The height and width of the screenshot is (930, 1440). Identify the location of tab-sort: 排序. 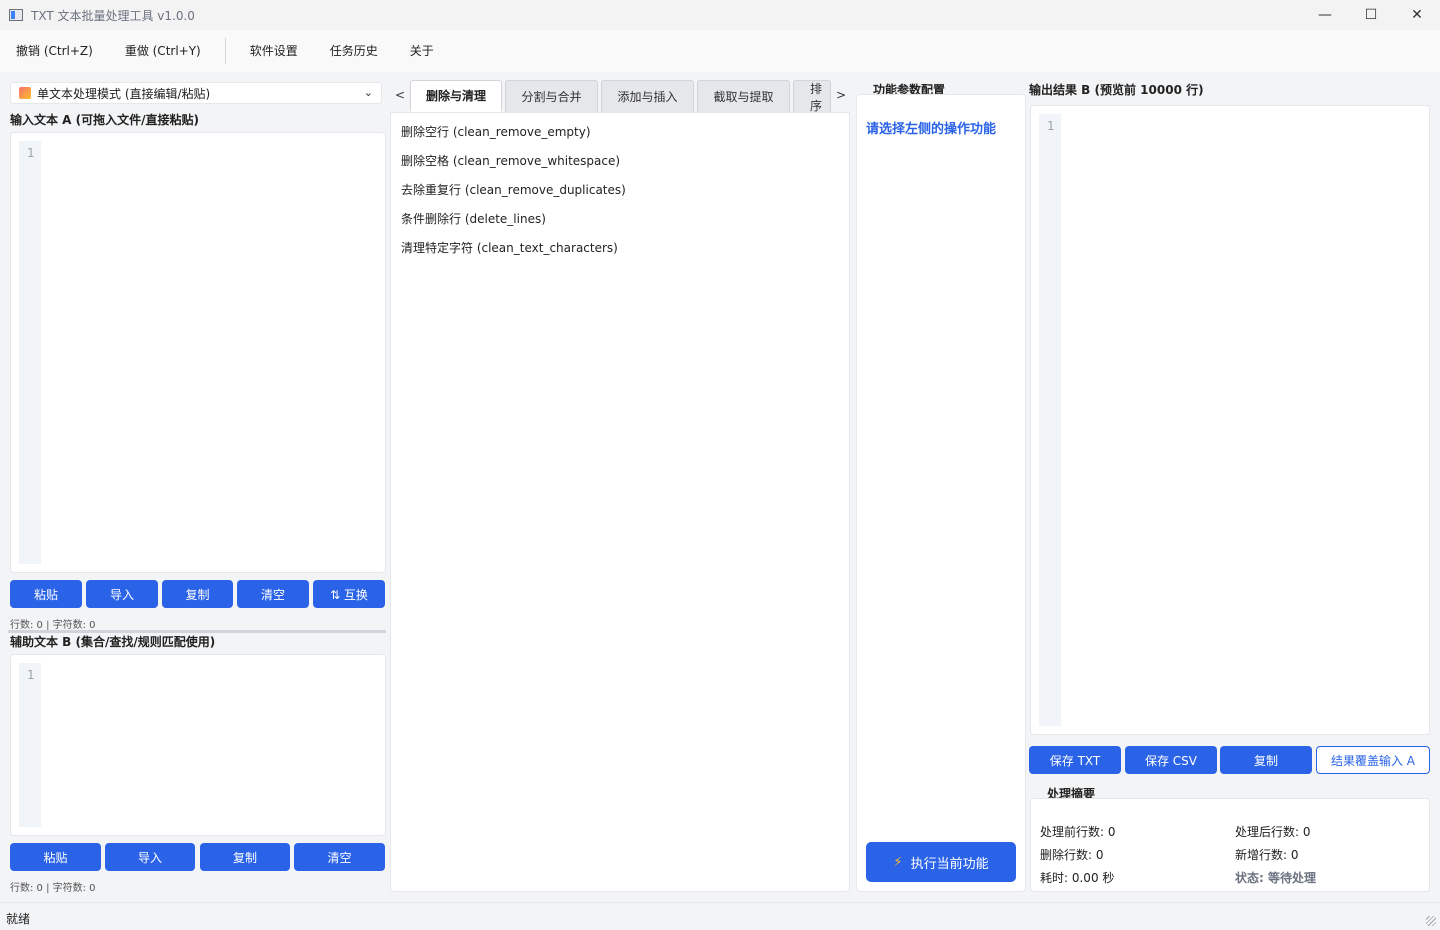
(812, 96).